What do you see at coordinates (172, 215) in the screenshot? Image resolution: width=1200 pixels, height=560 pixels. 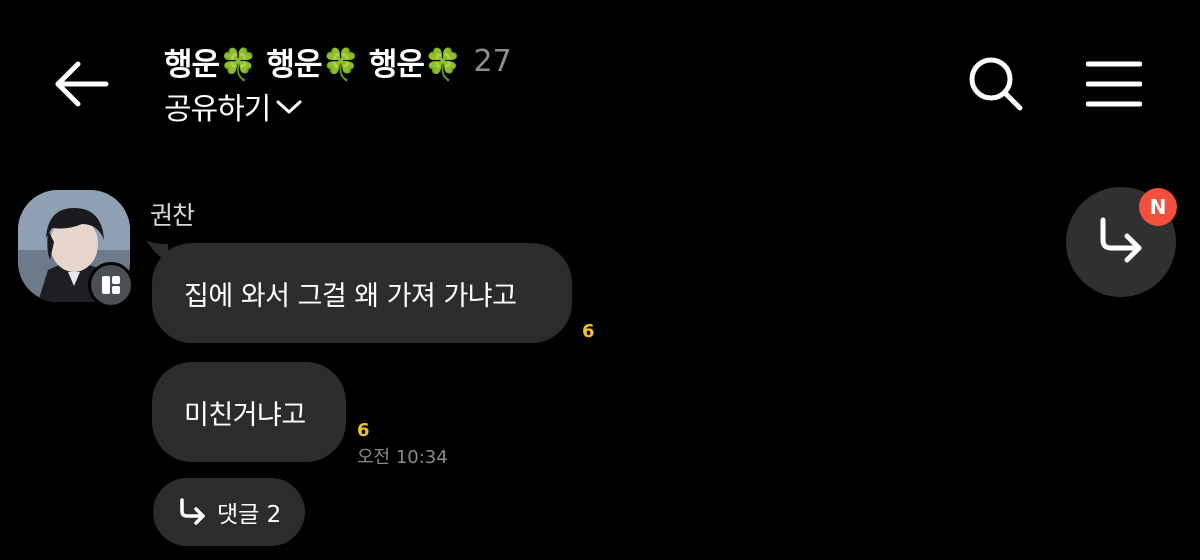 I see `sender-name: 권찬` at bounding box center [172, 215].